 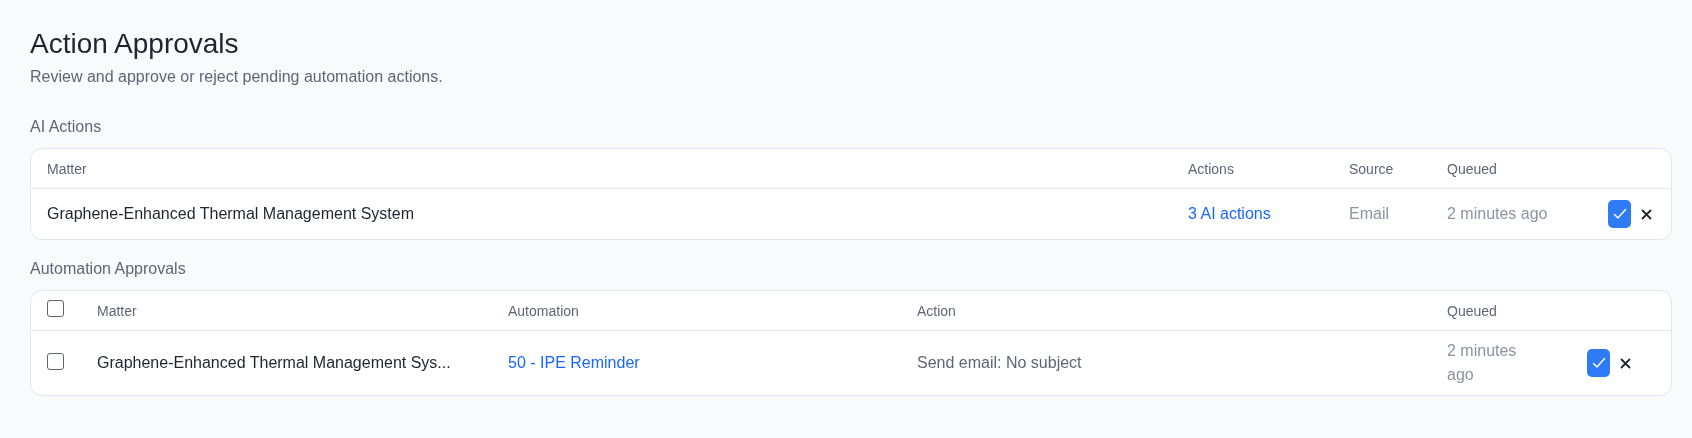 I want to click on automation-link: 50 - IPE Reminder, so click(x=574, y=362).